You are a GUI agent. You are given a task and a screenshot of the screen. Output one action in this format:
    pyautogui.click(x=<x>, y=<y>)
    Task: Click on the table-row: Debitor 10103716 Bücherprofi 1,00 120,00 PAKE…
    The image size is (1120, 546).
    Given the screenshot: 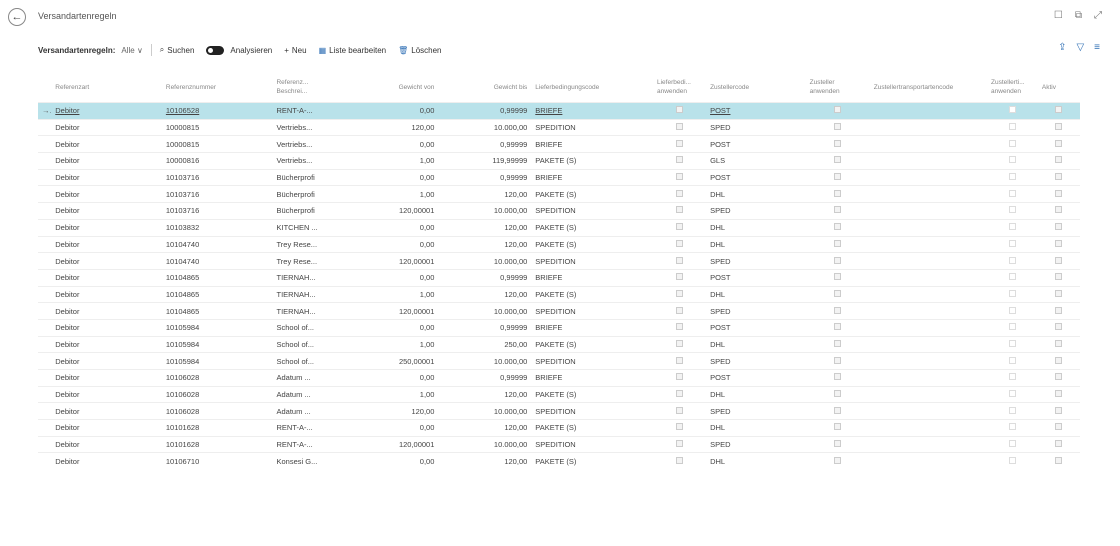 What is the action you would take?
    pyautogui.click(x=559, y=194)
    